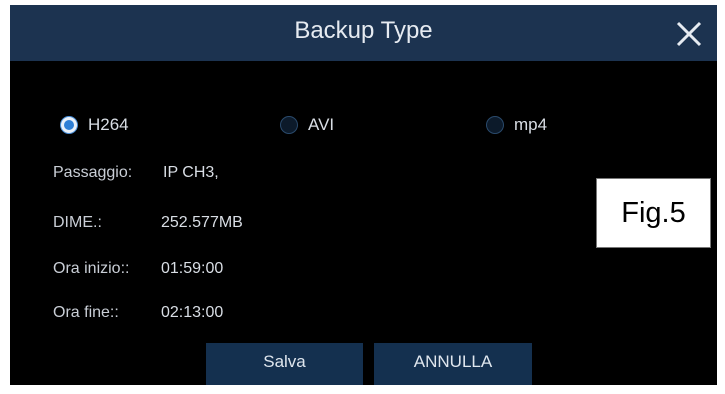 Image resolution: width=725 pixels, height=394 pixels. I want to click on save-button: Salva, so click(284, 364).